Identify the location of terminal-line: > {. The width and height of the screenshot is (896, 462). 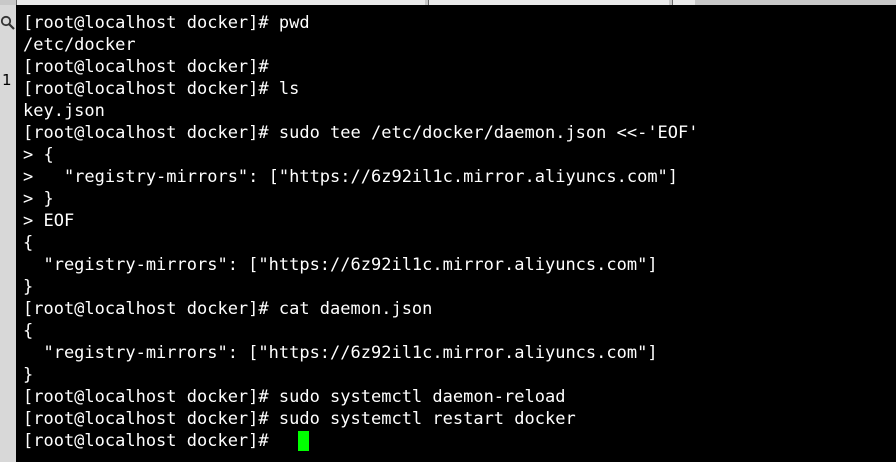
(38, 155).